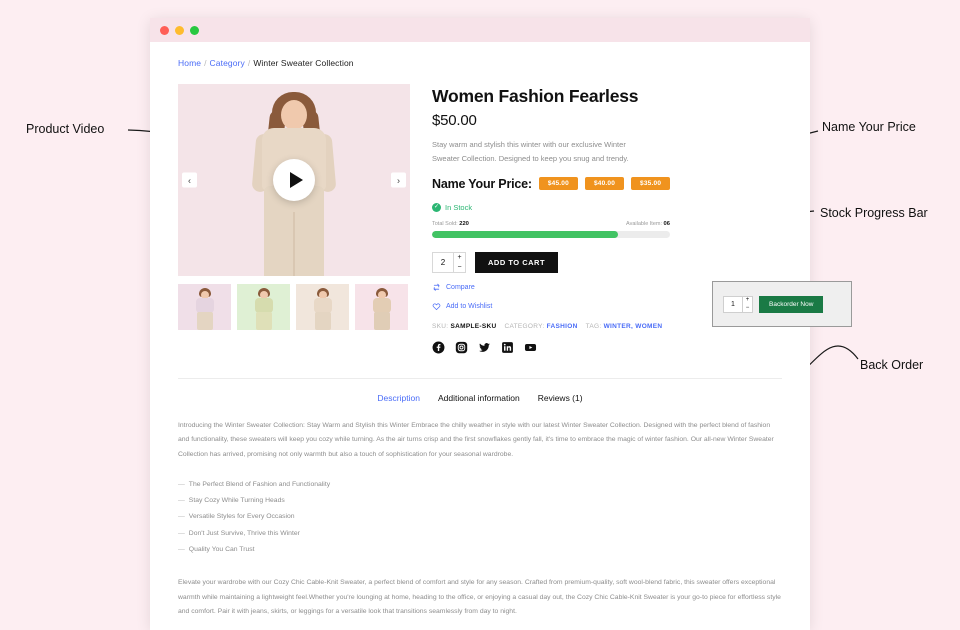  Describe the element at coordinates (747, 308) in the screenshot. I see `backorder-decrement-icon: −` at that location.